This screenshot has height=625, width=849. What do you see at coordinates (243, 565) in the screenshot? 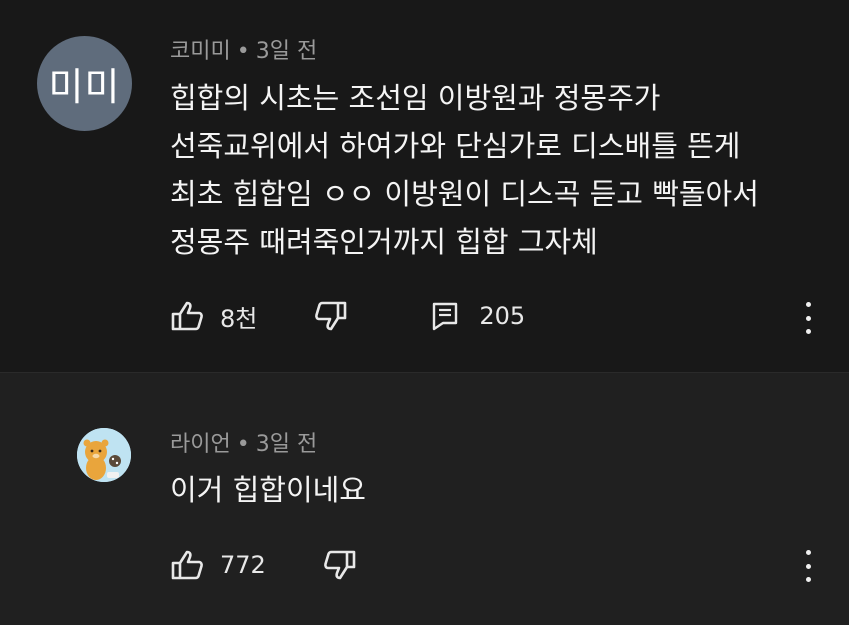
I see `like-count: 772` at bounding box center [243, 565].